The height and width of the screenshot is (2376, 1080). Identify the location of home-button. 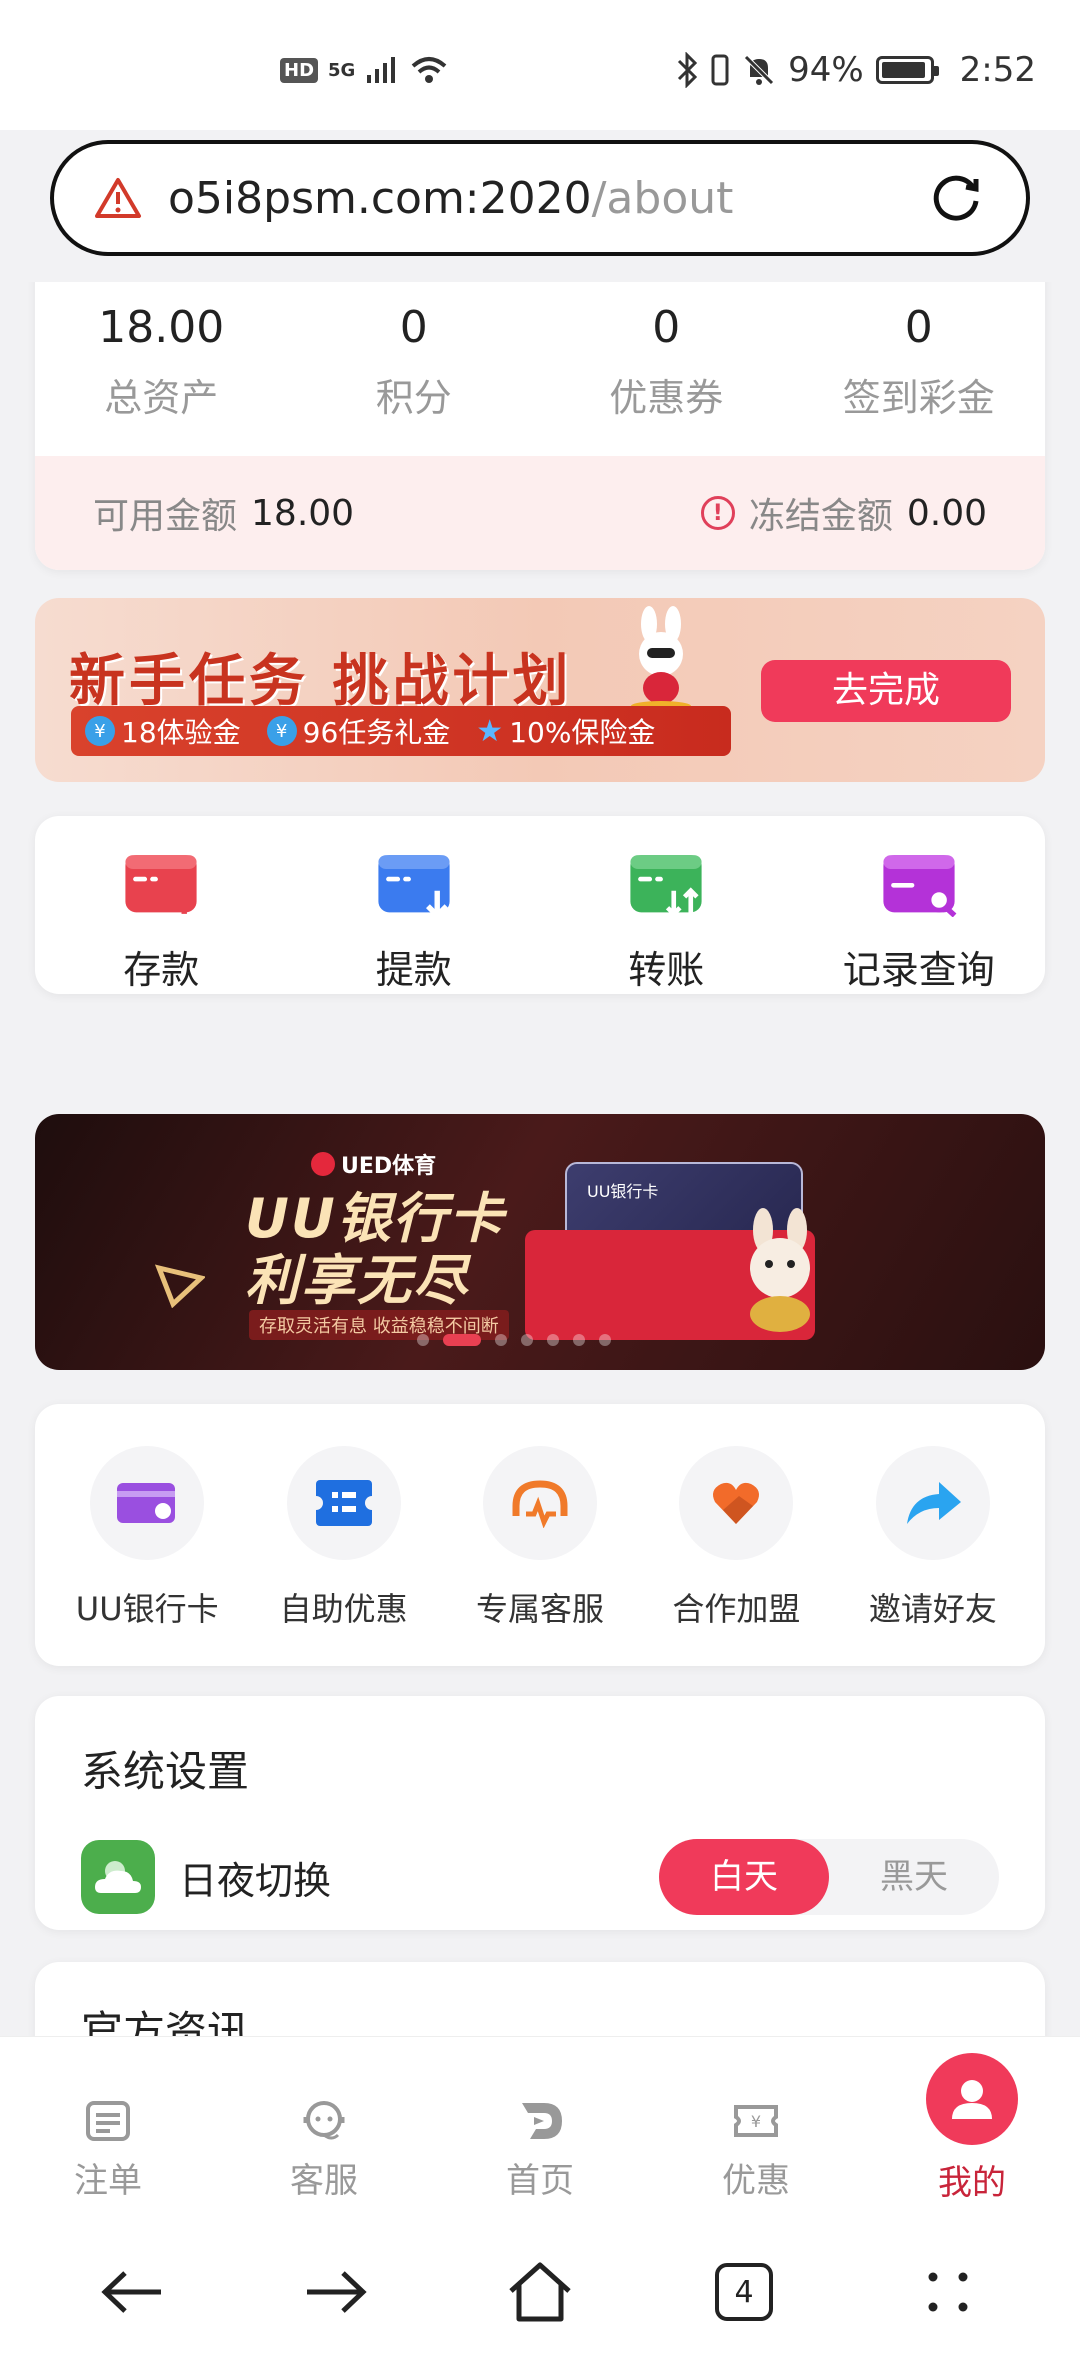
(540, 2292).